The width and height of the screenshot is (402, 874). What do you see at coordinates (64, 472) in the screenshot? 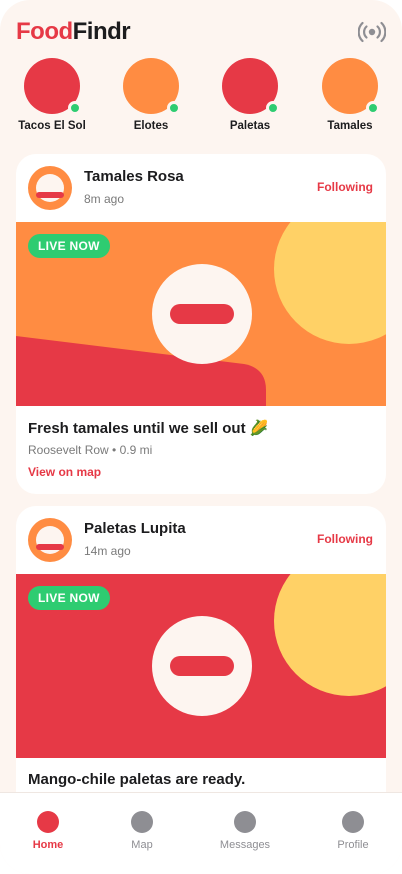
I see `view-on-map-link: View on map` at bounding box center [64, 472].